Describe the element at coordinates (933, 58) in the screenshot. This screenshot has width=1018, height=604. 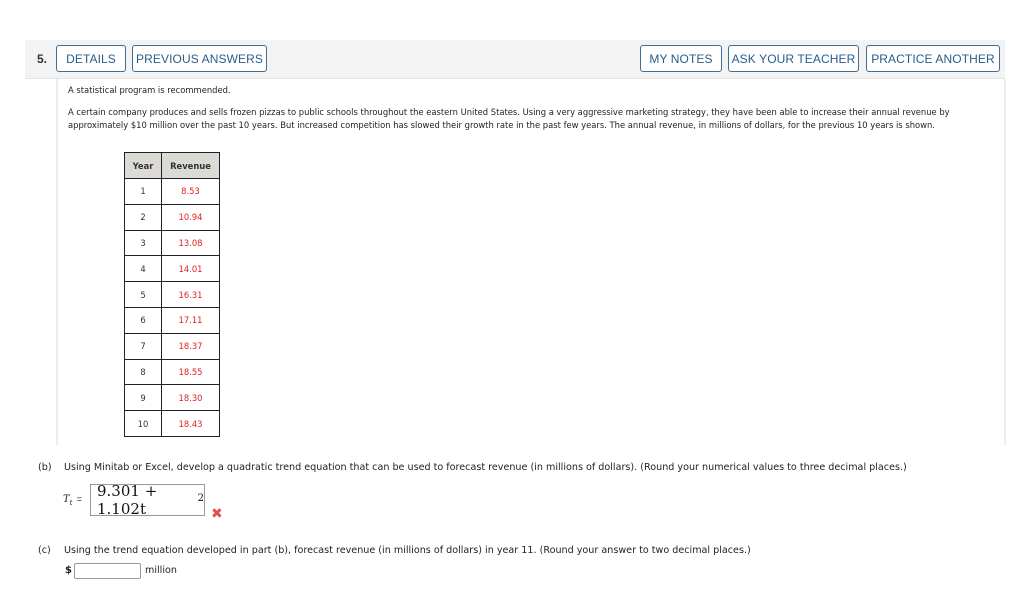
I see `practice-another-button: PRACTICE ANOTHER` at that location.